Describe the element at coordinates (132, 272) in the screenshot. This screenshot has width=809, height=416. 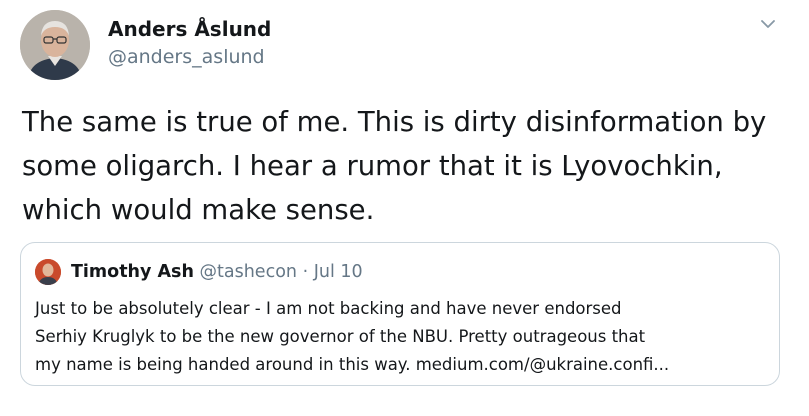
I see `quoted-author-name: Timothy Ash` at that location.